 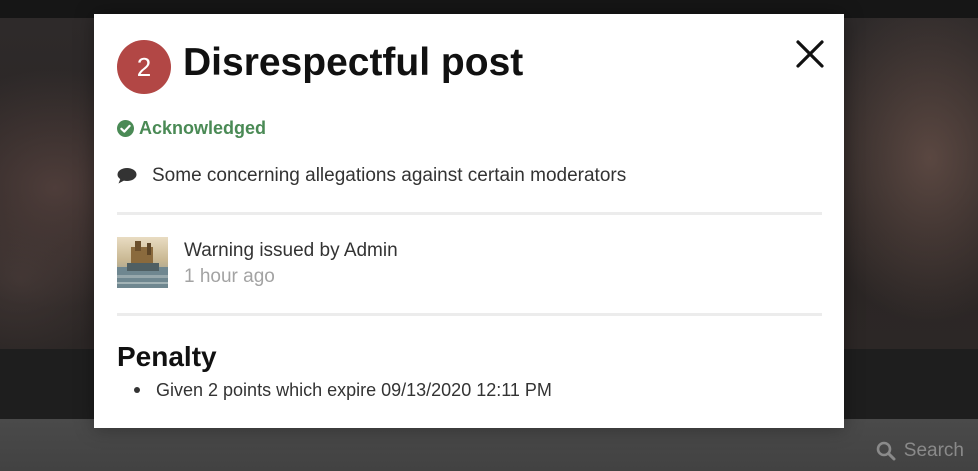 I want to click on background-search: Search, so click(x=920, y=451).